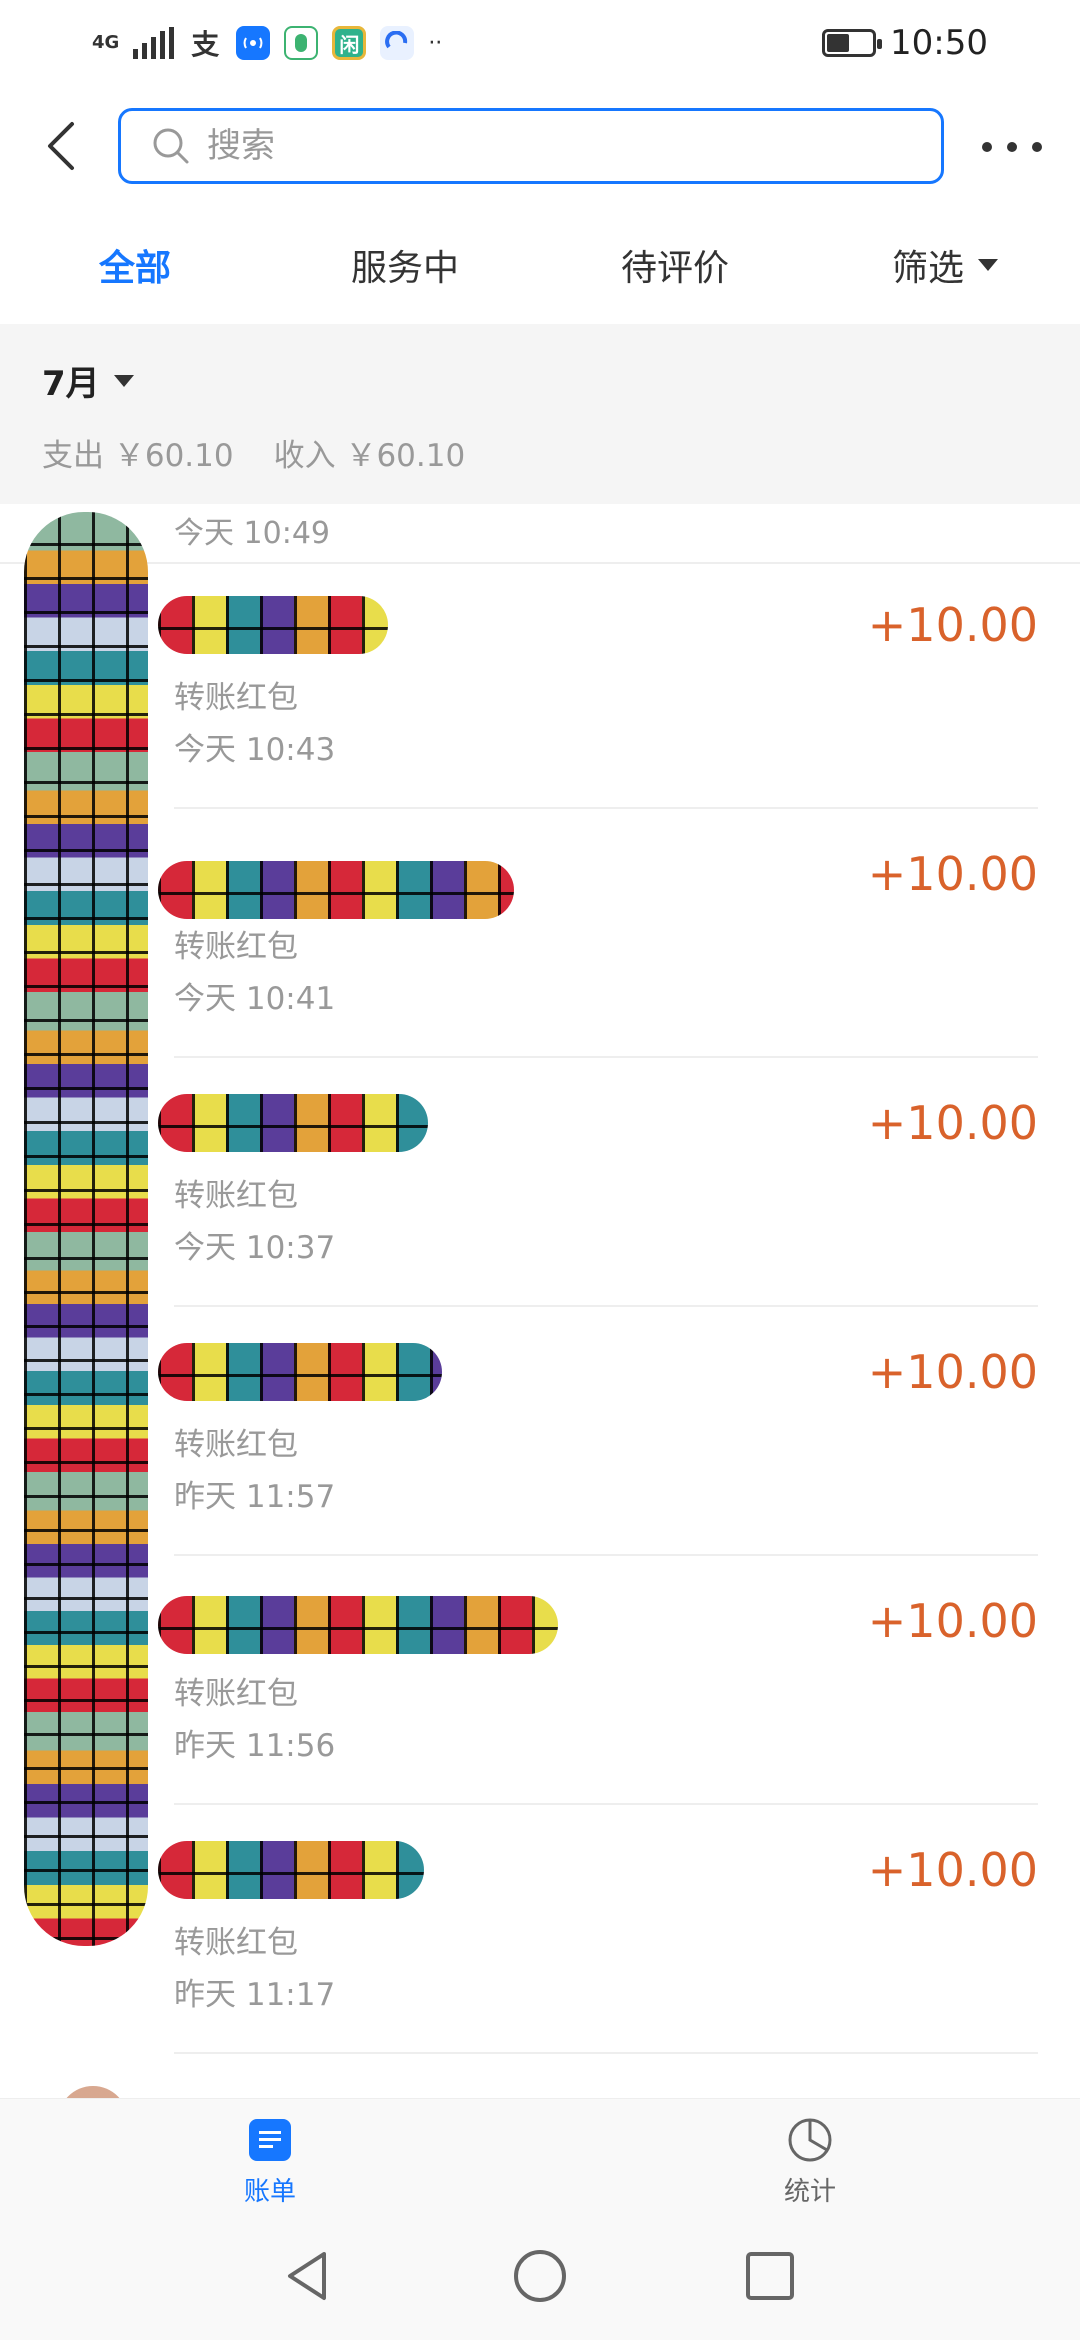  What do you see at coordinates (540, 684) in the screenshot?
I see `list-item: 转账红包 今天 10:43 +10.00` at bounding box center [540, 684].